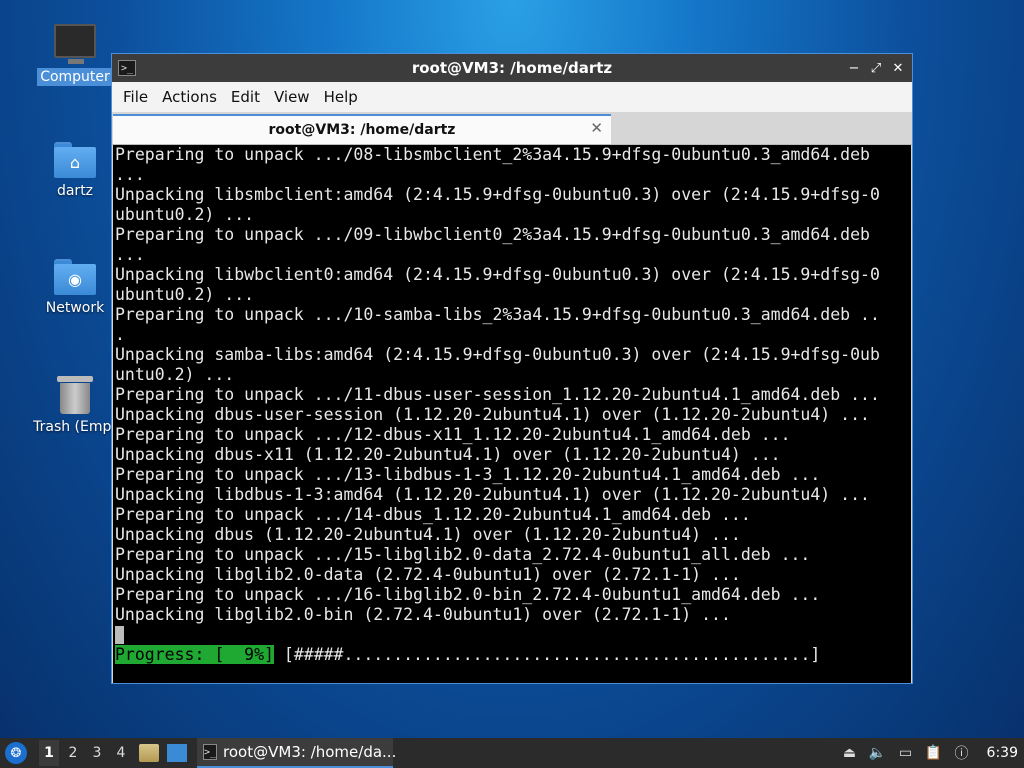 This screenshot has width=1024, height=768. I want to click on volume-icon: 🔈, so click(878, 753).